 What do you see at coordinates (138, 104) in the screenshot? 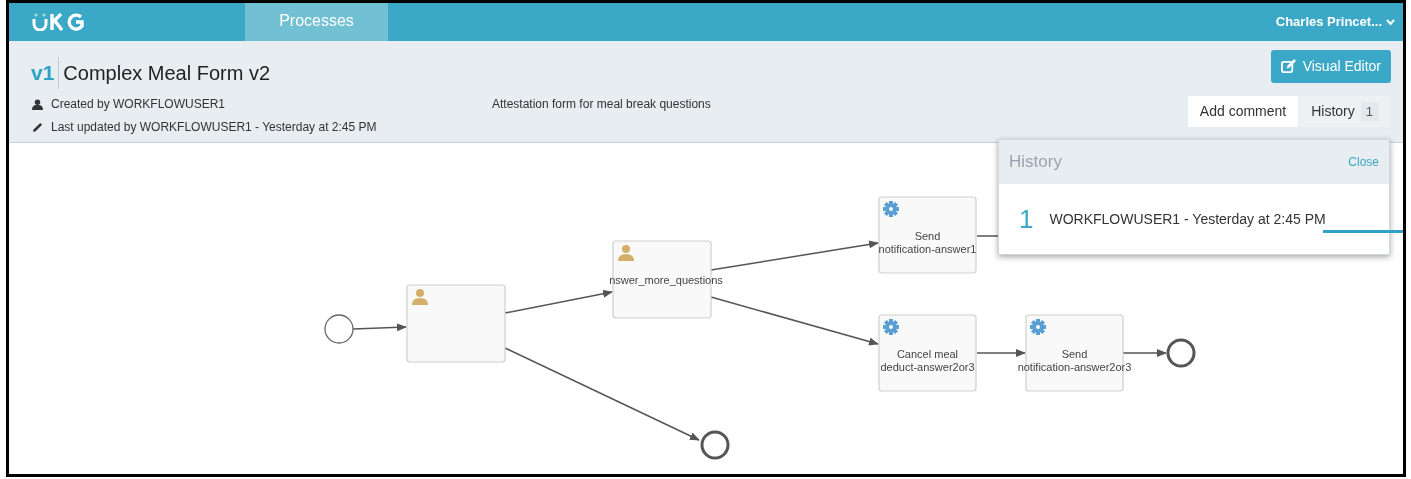
I see `created-by-text: Created by WORKFLOWUSER1` at bounding box center [138, 104].